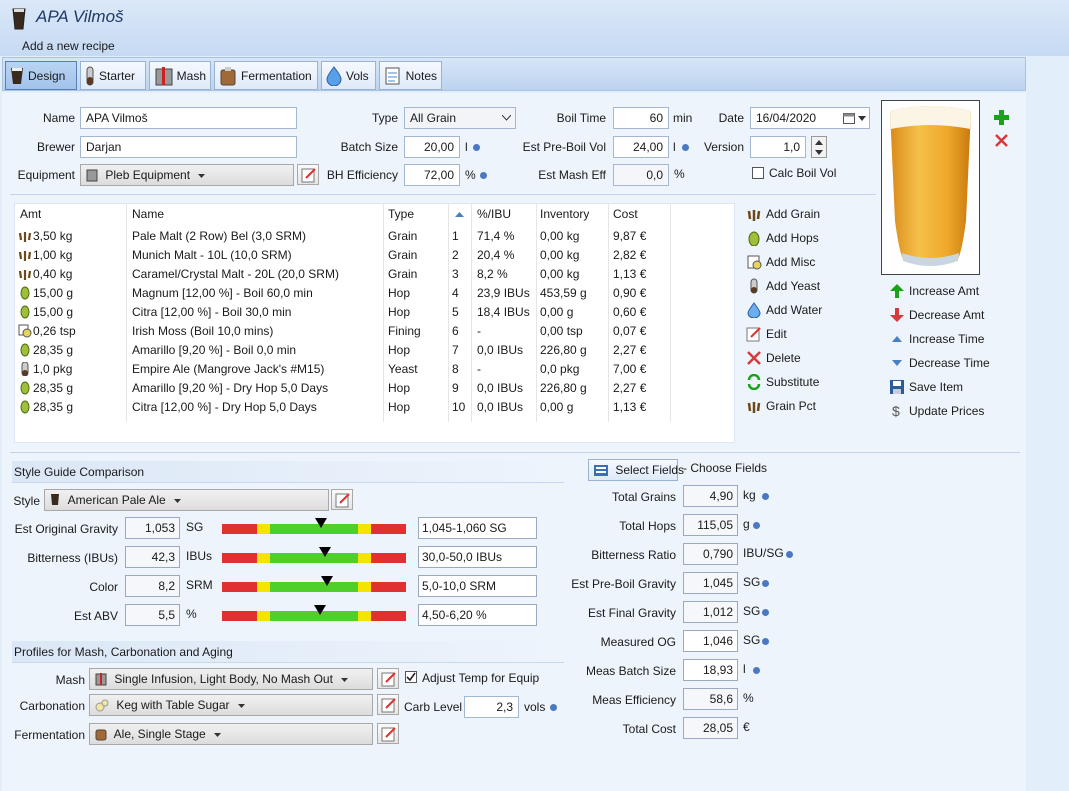 The height and width of the screenshot is (791, 1069). What do you see at coordinates (710, 670) in the screenshot?
I see `stat-value: 18,93` at bounding box center [710, 670].